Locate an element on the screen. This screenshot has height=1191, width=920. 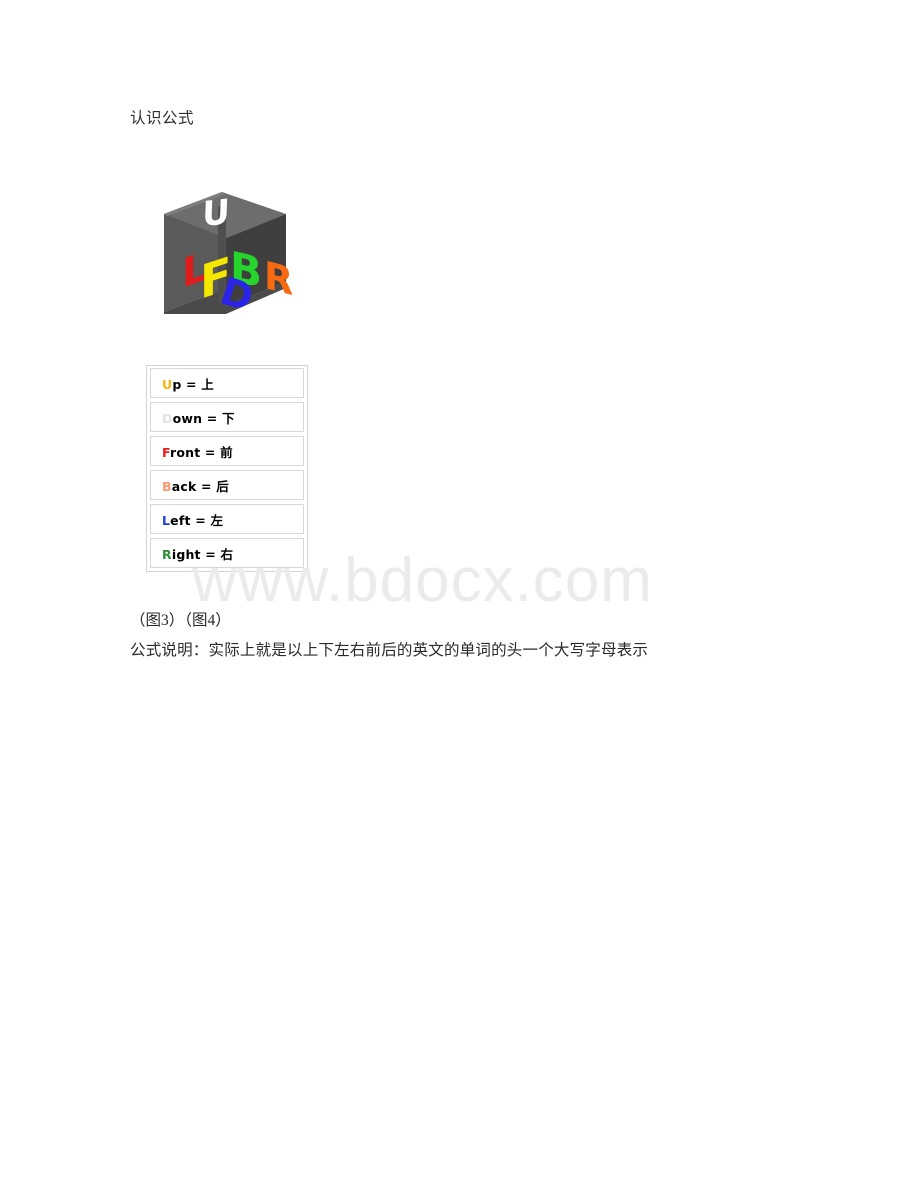
legend-rest: eft = is located at coordinates (190, 520).